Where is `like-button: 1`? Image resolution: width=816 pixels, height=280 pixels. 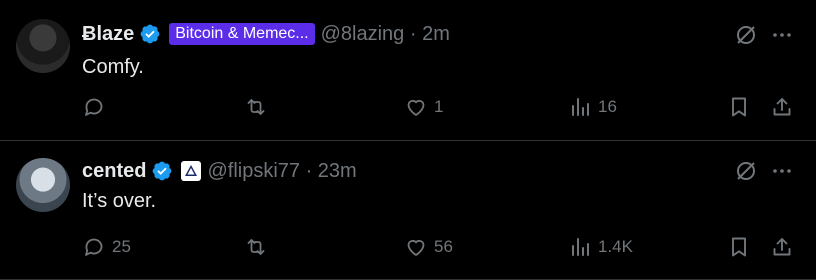 like-button: 1 is located at coordinates (423, 107).